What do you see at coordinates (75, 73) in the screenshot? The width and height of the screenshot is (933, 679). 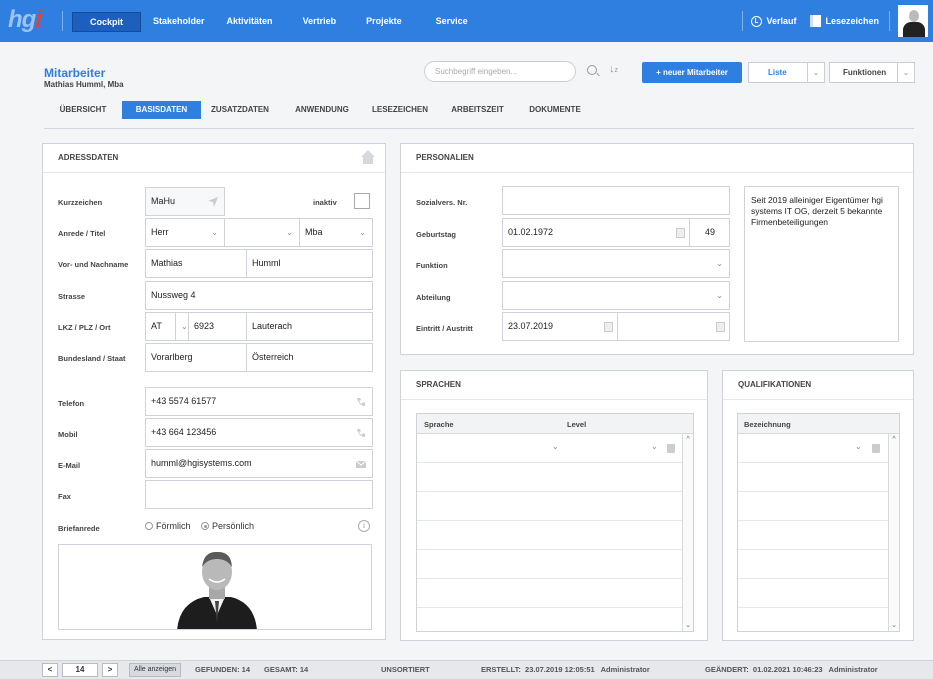 I see `page-title: Mitarbeiter` at bounding box center [75, 73].